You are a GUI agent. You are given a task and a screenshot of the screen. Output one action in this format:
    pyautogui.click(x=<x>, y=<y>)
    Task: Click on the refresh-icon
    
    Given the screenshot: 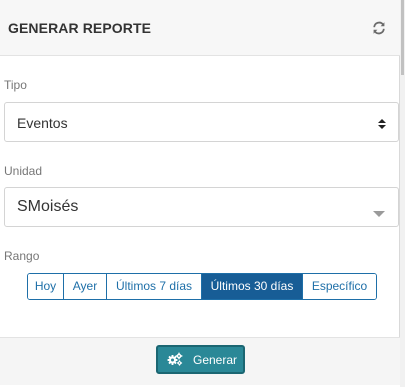 What is the action you would take?
    pyautogui.click(x=379, y=28)
    